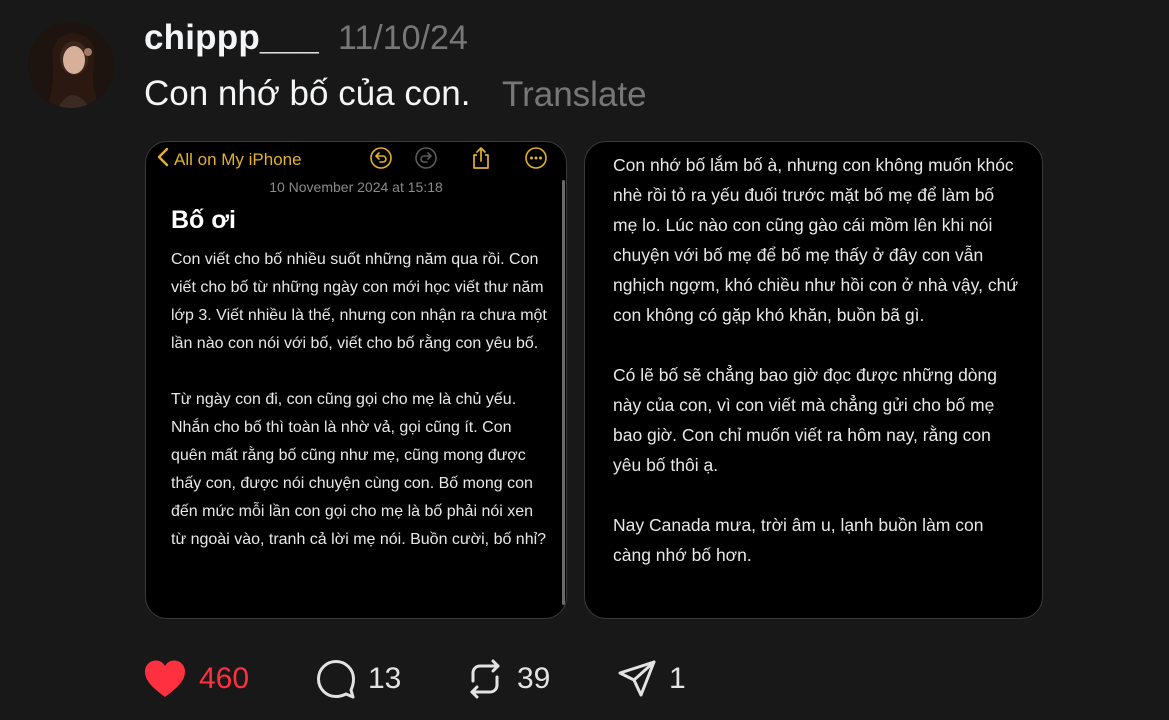 This screenshot has height=720, width=1169. I want to click on avatar, so click(71, 65).